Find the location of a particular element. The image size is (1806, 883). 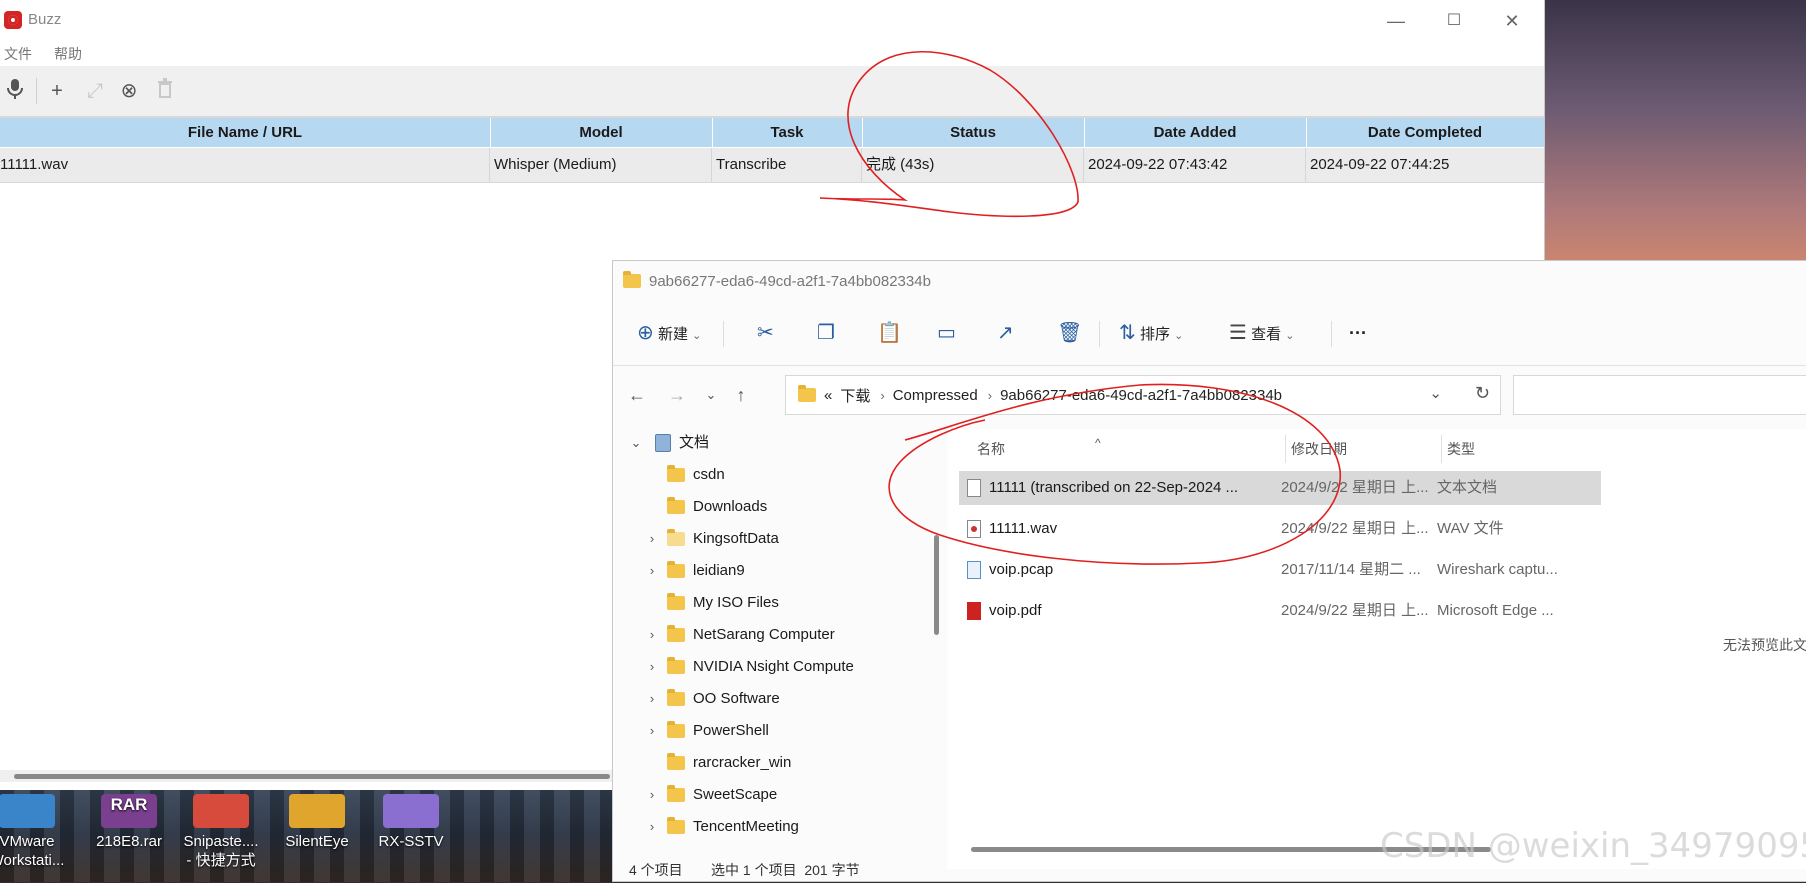

sort-button: ⇅ 排序 ⌄ is located at coordinates (1151, 333).